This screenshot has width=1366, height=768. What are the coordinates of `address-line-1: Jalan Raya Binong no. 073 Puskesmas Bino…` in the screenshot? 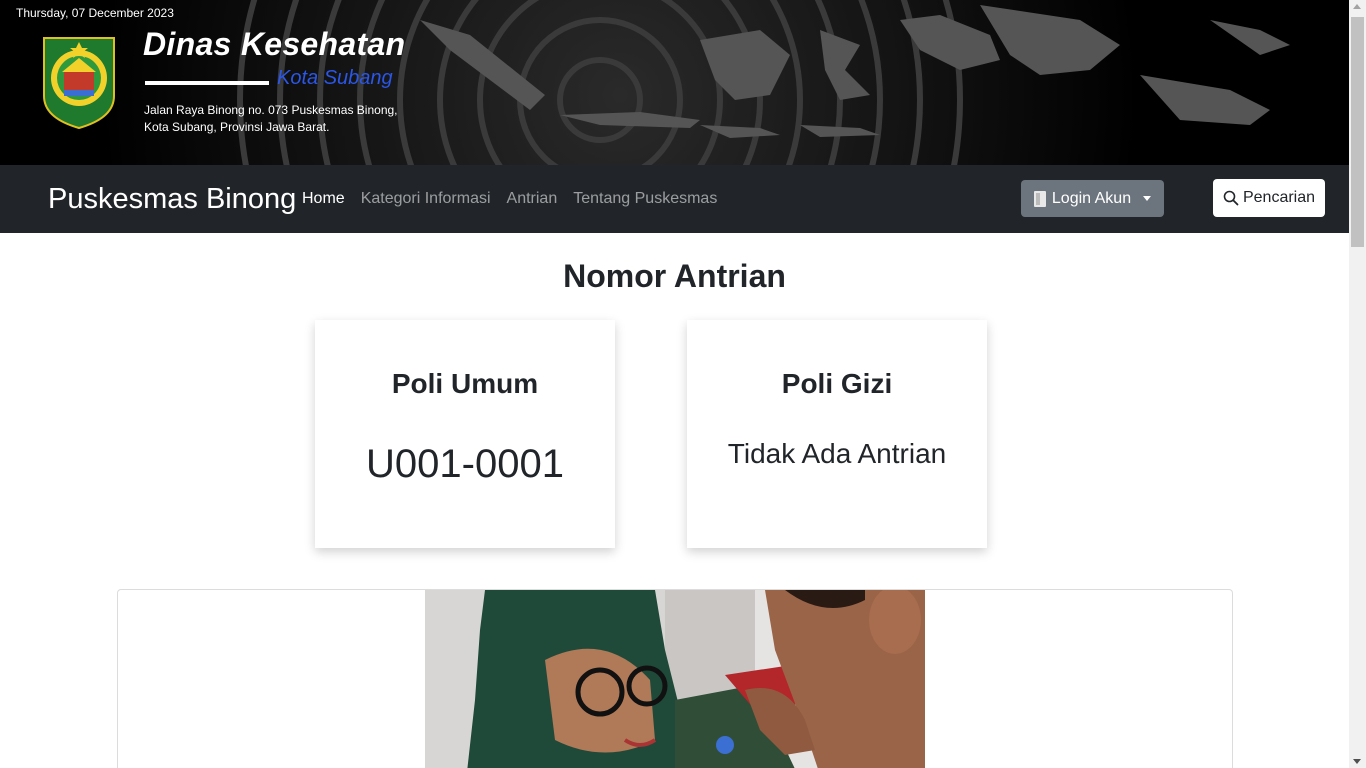 It's located at (271, 110).